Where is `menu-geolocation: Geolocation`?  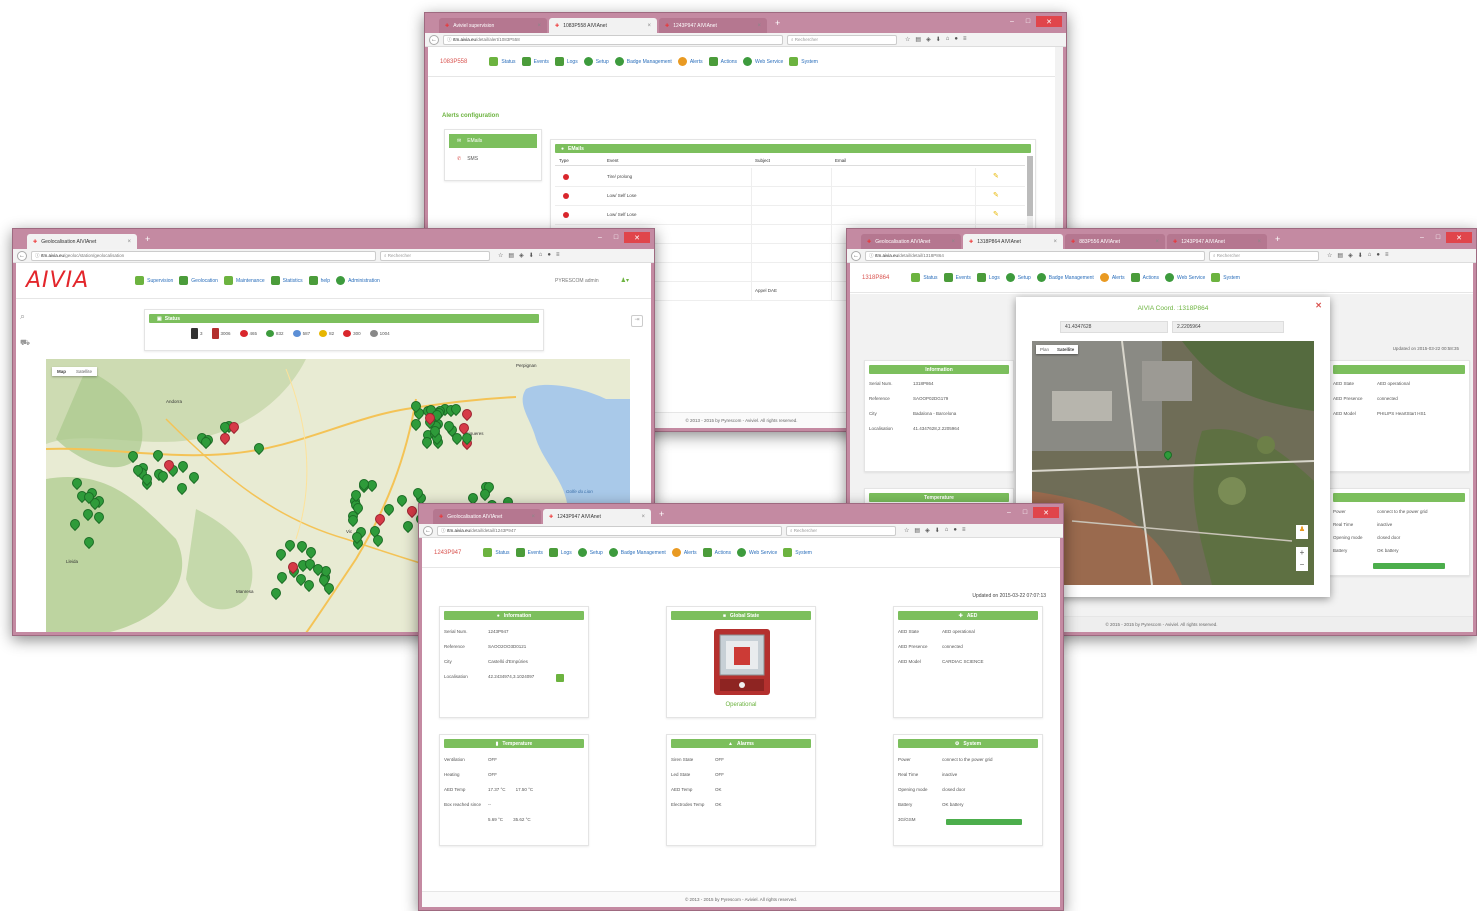 menu-geolocation: Geolocation is located at coordinates (198, 280).